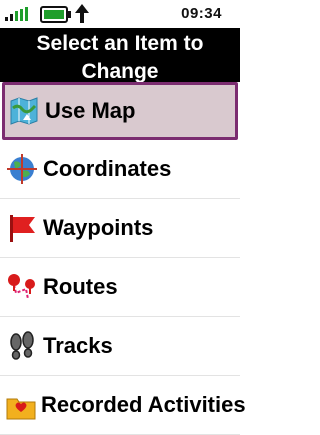  What do you see at coordinates (120, 43) in the screenshot?
I see `title-line-1: Select an Item to` at bounding box center [120, 43].